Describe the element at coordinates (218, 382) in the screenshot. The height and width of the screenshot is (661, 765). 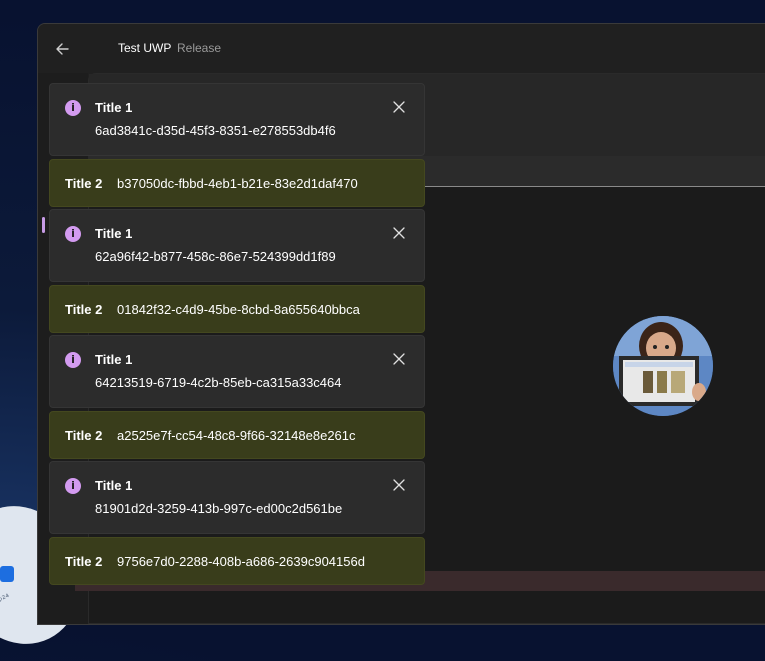
I see `toast-message: 64213519-6719-4c2b-85eb-ca315a33c464` at that location.